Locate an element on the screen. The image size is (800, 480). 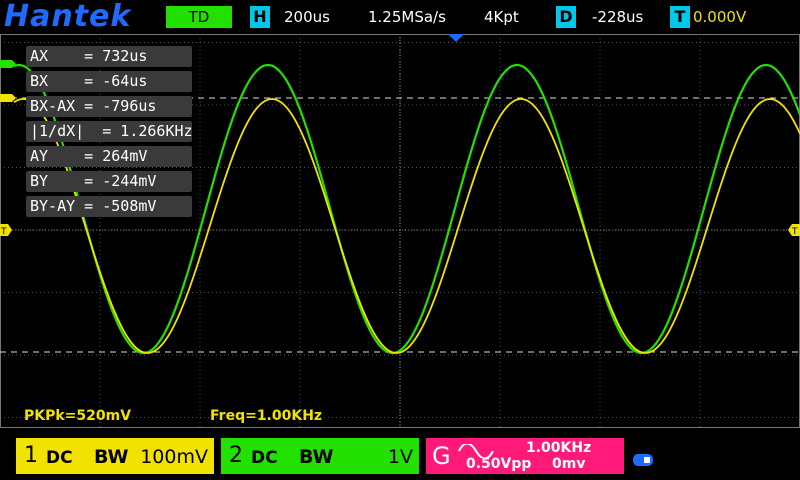
ch2-ground-marker is located at coordinates (8, 64).